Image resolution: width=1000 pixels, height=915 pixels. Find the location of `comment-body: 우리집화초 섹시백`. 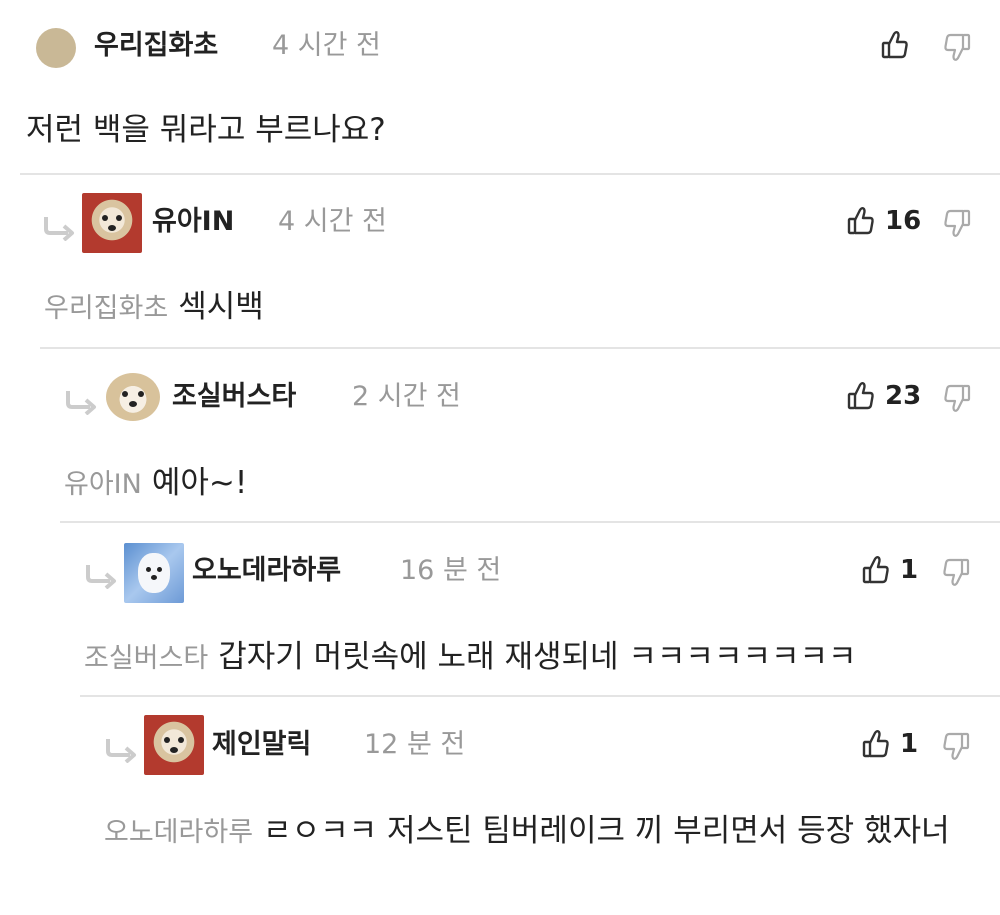

comment-body: 우리집화초 섹시백 is located at coordinates (154, 308).